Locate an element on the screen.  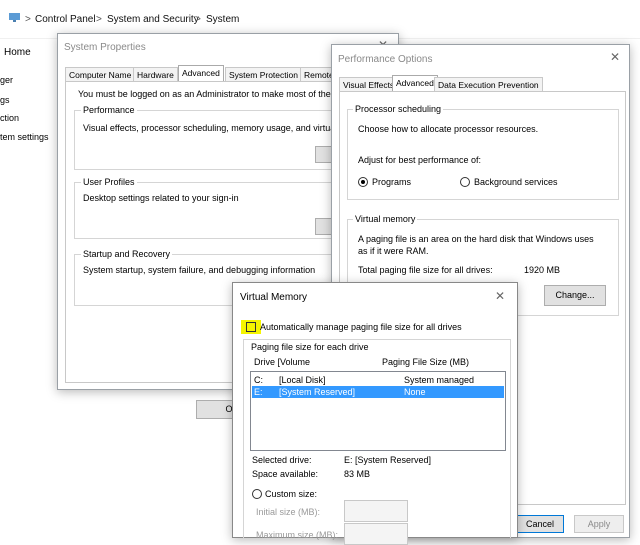
column-paging-file-size: Paging File Size (MB) is located at coordinates (426, 362).